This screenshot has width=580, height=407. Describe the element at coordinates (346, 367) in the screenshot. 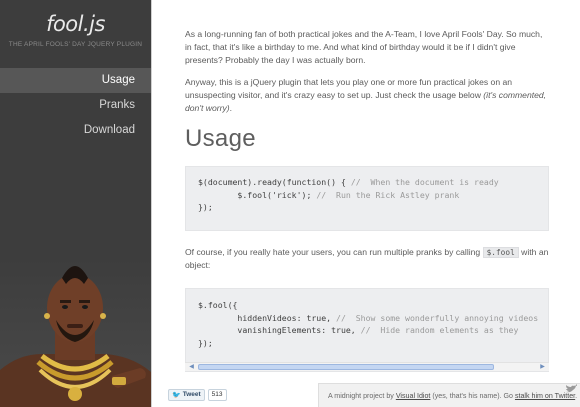

I see `scrollbar-thumb` at that location.